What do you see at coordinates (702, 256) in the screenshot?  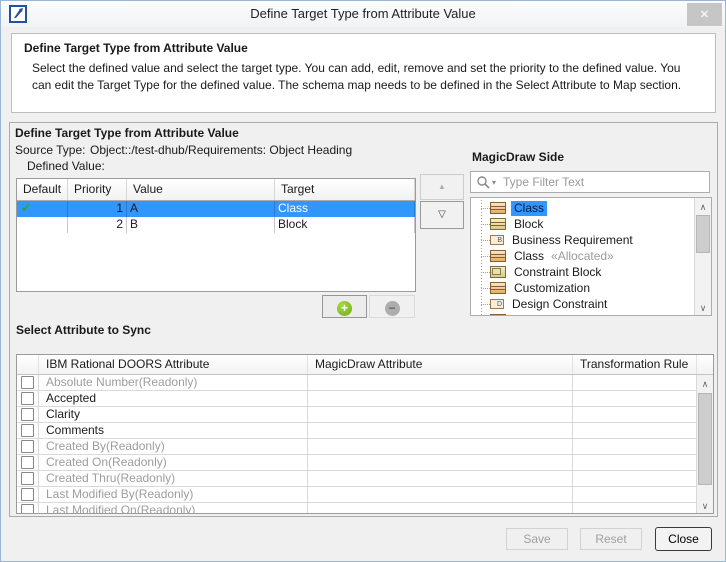 I see `tree-scrollbar` at bounding box center [702, 256].